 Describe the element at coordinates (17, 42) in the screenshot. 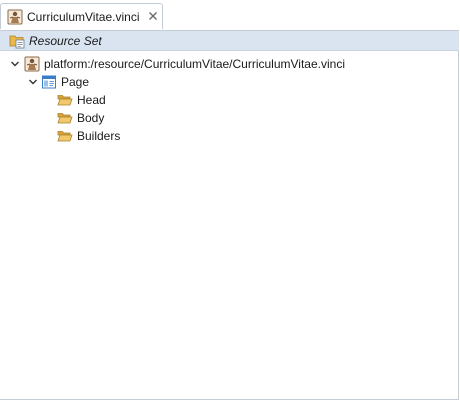

I see `resource-set-icon` at that location.